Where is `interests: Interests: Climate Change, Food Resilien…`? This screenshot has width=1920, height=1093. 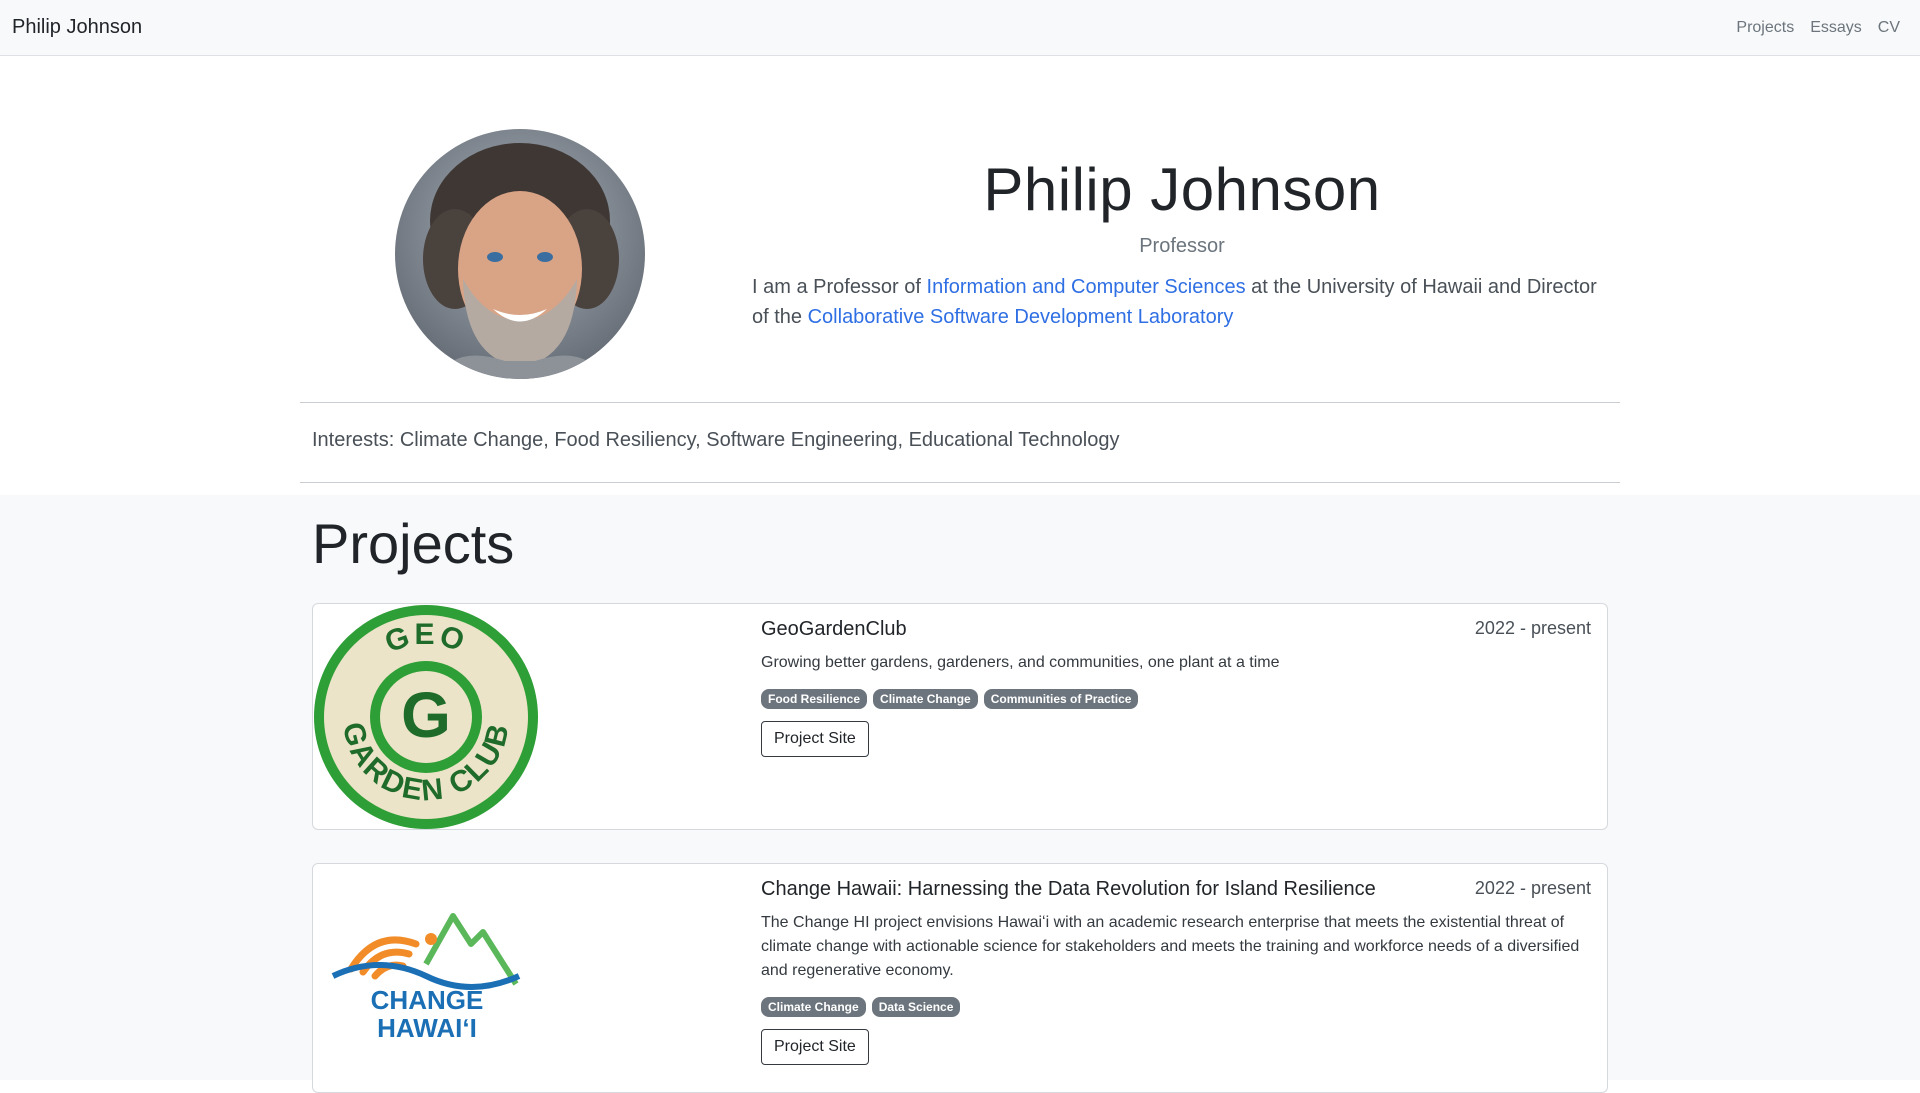 interests: Interests: Climate Change, Food Resilien… is located at coordinates (716, 440).